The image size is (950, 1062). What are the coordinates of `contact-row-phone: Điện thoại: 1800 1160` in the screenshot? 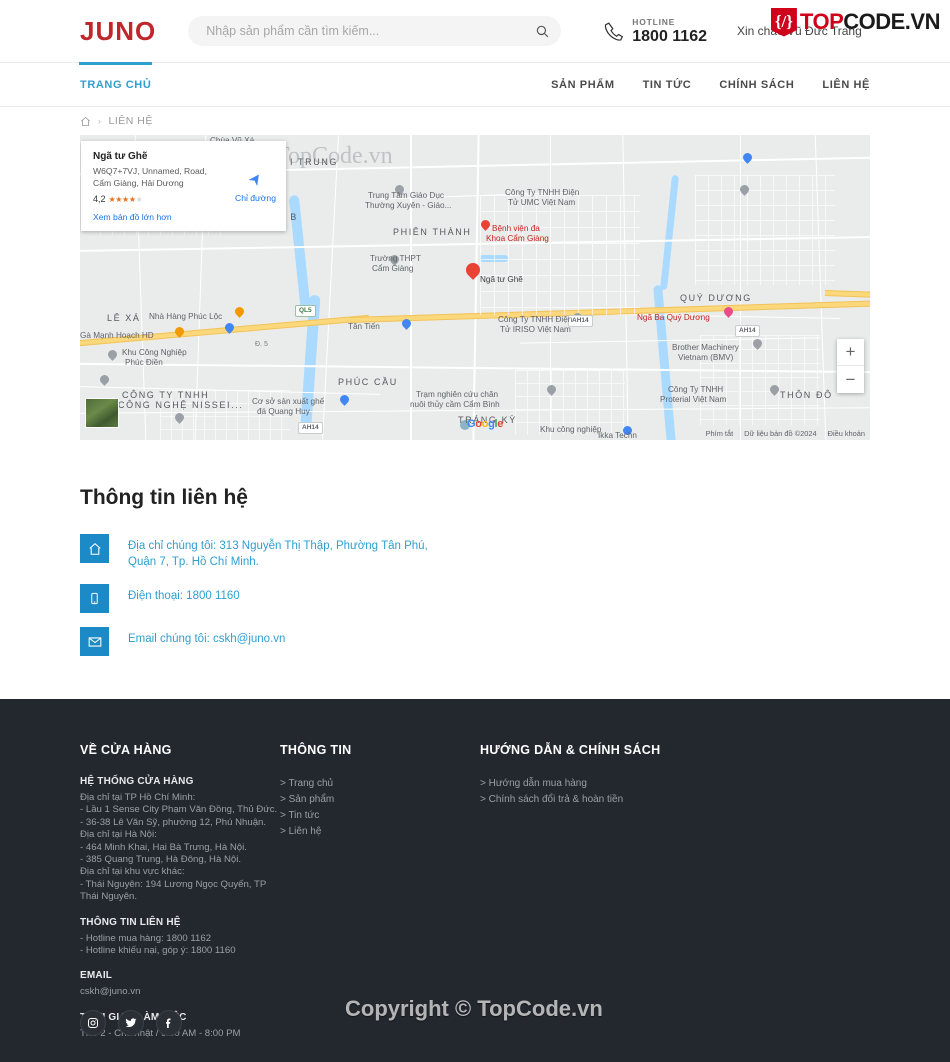 It's located at (475, 598).